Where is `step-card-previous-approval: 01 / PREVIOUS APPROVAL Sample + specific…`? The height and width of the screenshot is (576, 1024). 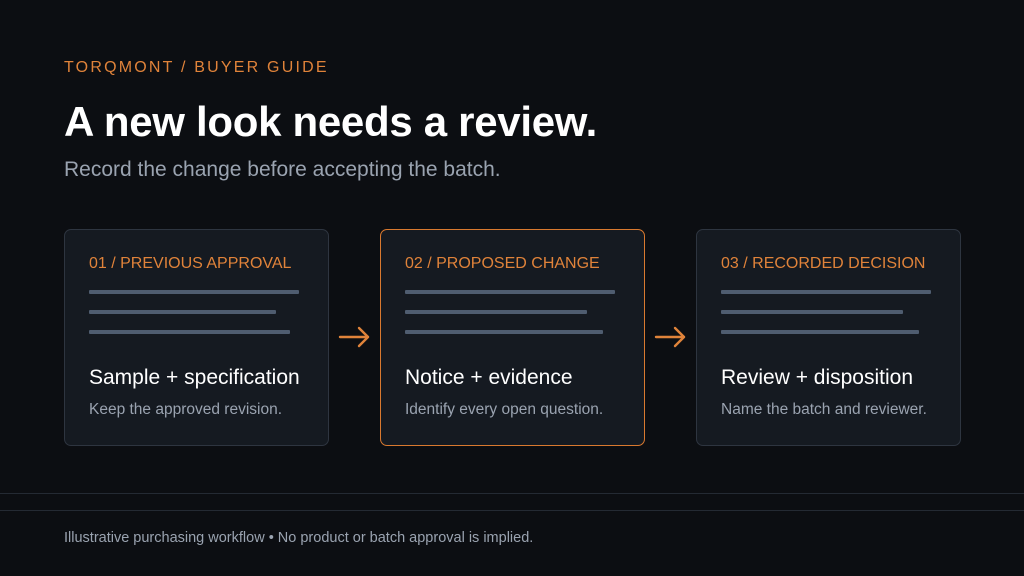 step-card-previous-approval: 01 / PREVIOUS APPROVAL Sample + specific… is located at coordinates (196, 337).